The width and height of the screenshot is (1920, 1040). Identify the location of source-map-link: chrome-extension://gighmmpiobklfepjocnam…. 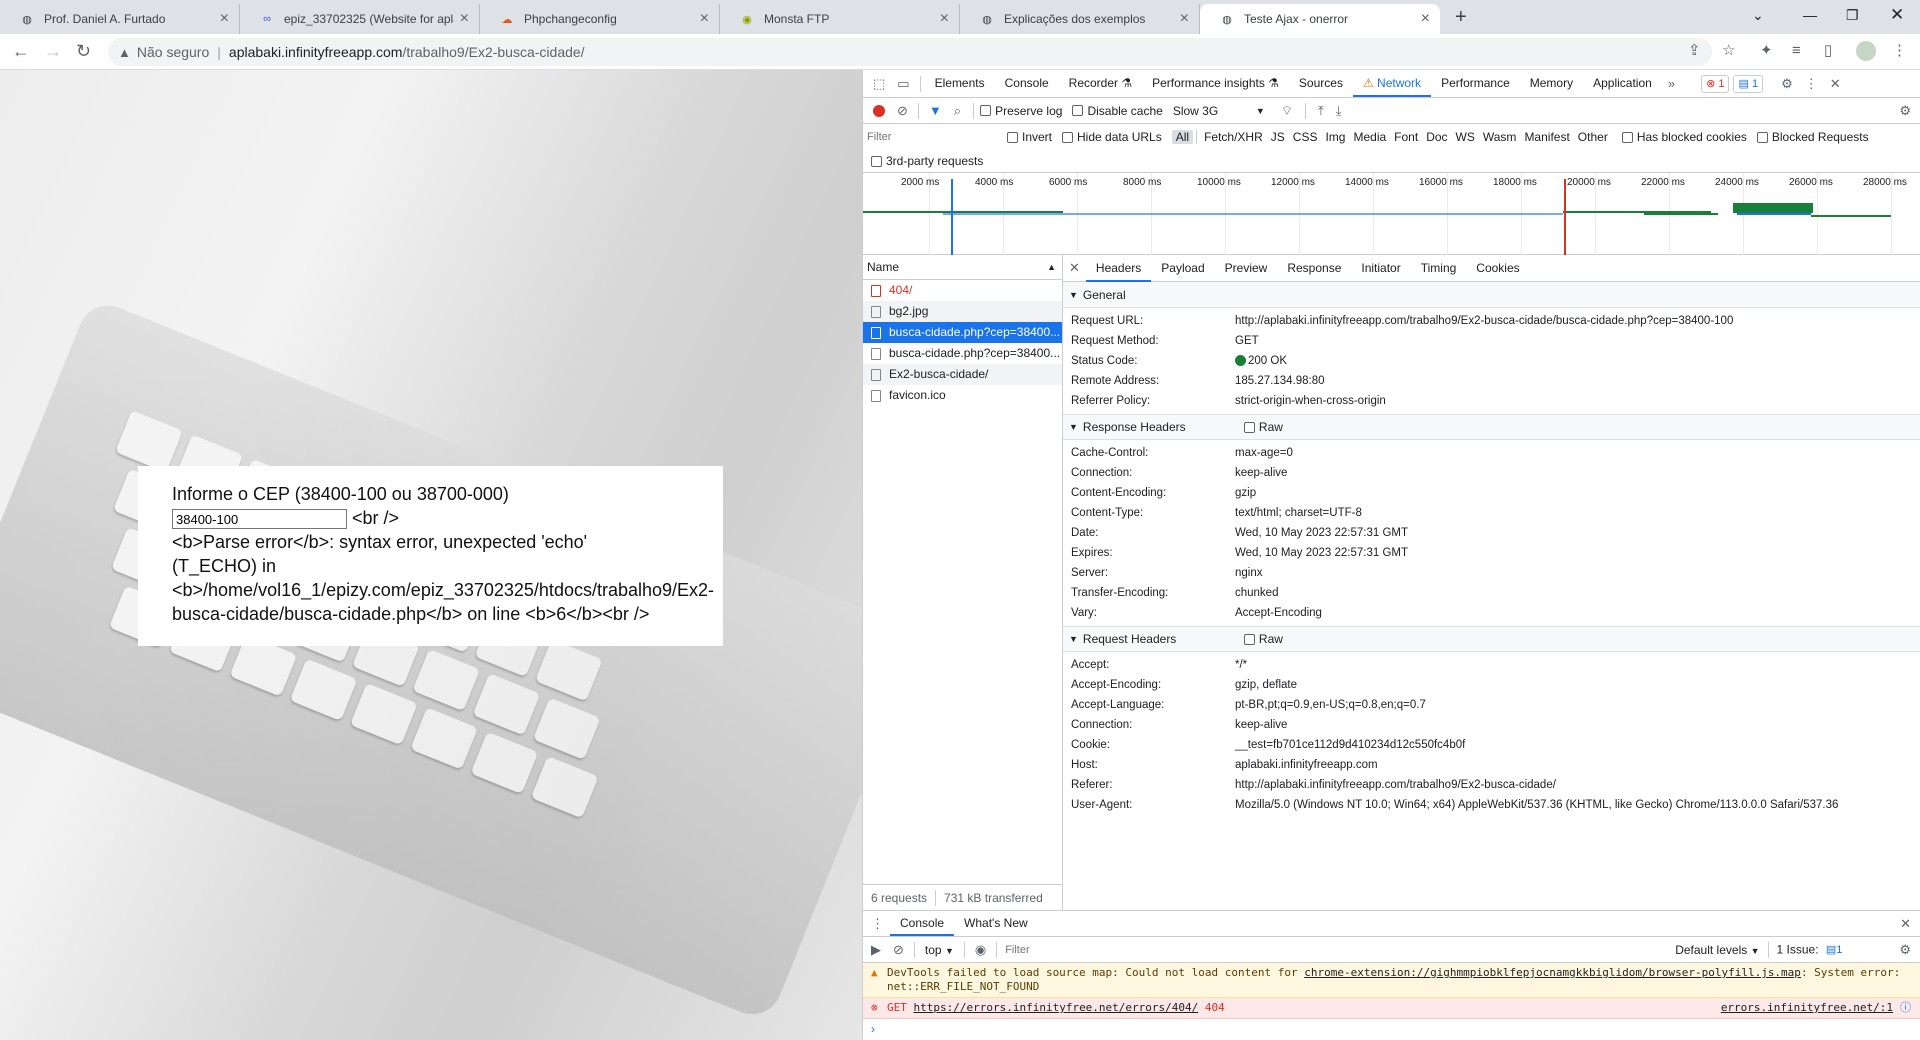
(1552, 972).